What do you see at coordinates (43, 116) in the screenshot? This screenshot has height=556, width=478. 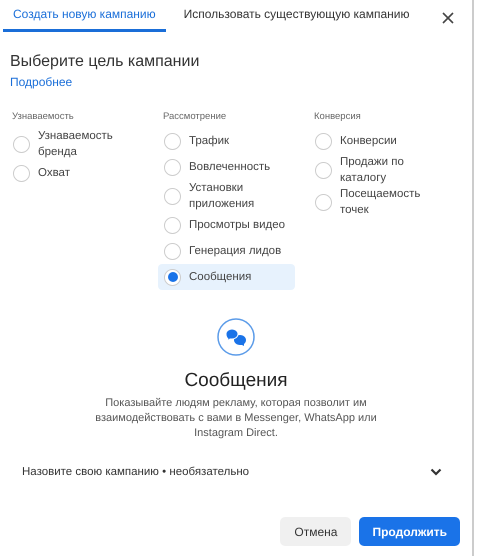 I see `column-heading: Узнаваемость` at bounding box center [43, 116].